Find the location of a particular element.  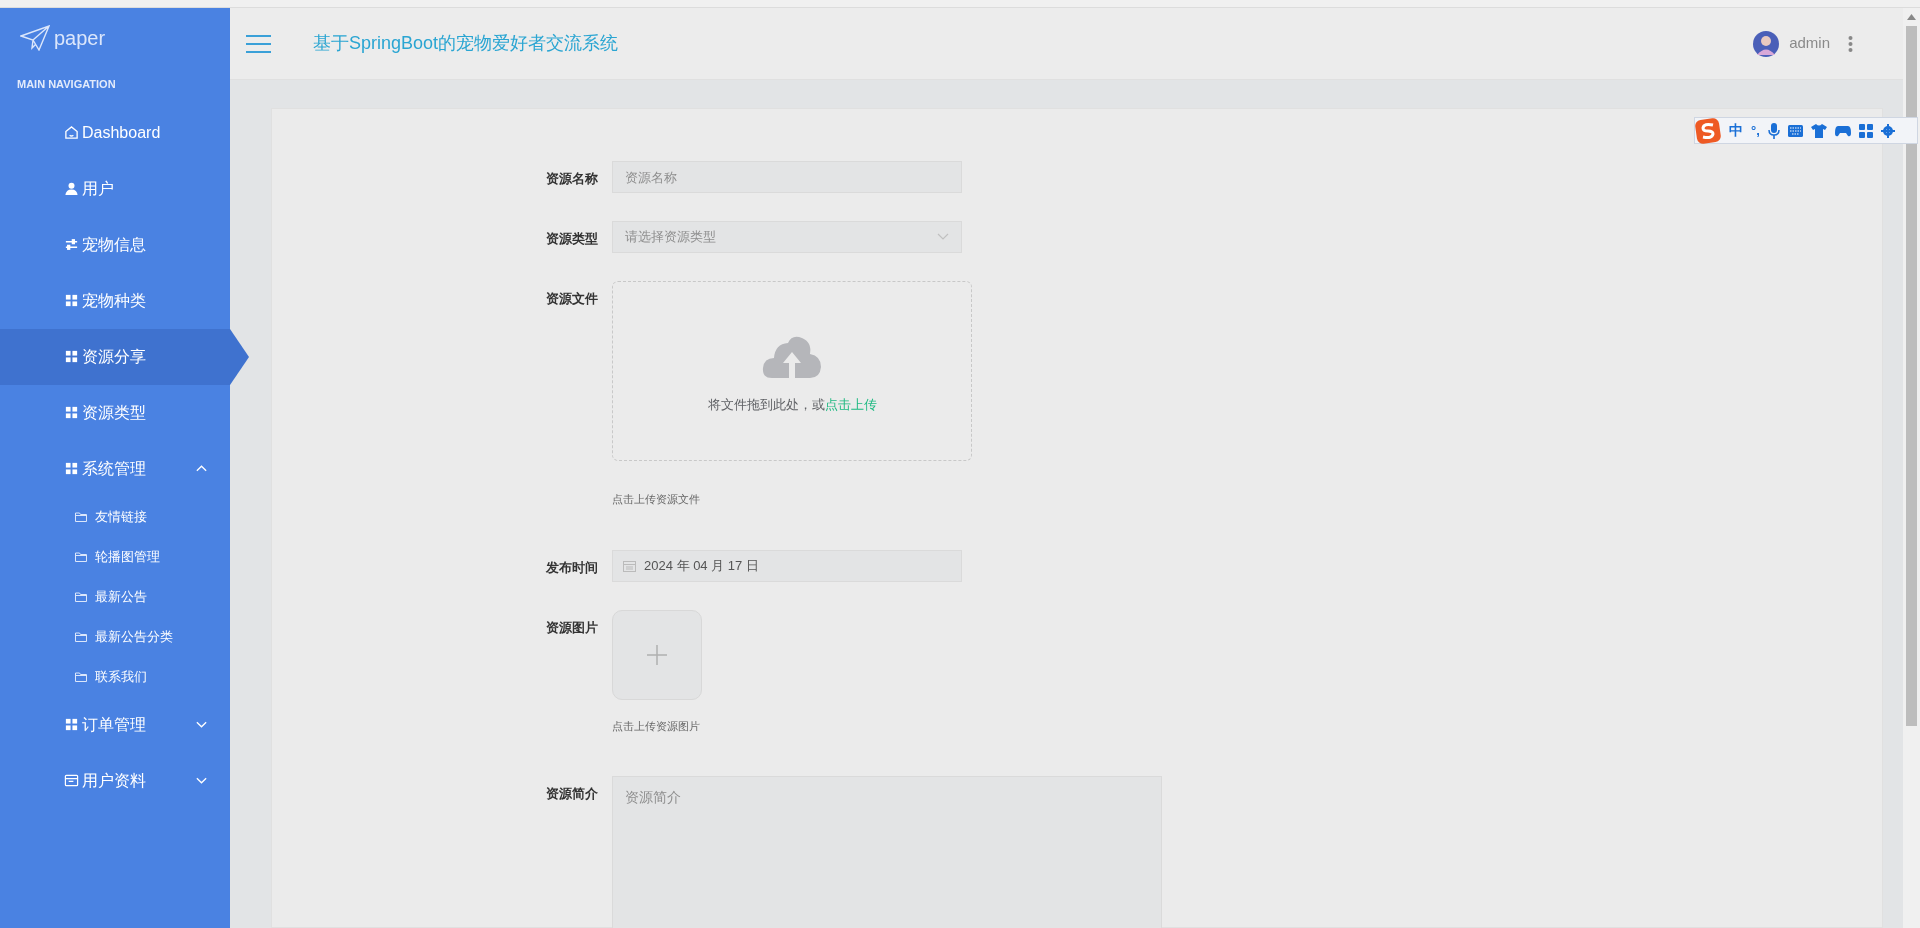

field-hint: 点击上传资源文件 is located at coordinates (656, 499).